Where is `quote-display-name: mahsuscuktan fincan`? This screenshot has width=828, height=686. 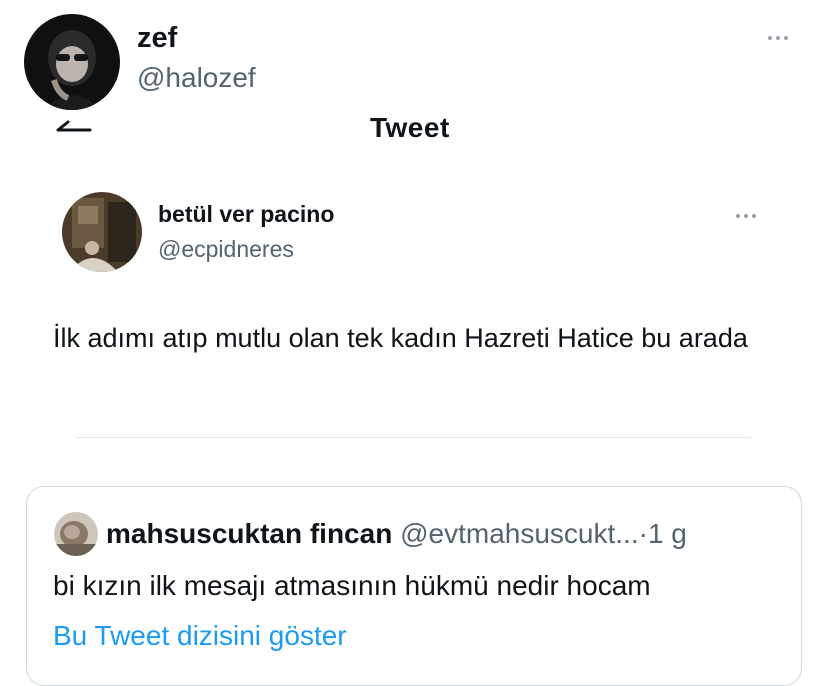
quote-display-name: mahsuscuktan fincan is located at coordinates (249, 533).